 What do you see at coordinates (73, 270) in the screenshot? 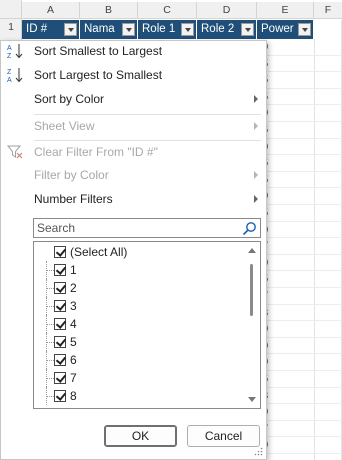
I see `list-item-label: 1` at bounding box center [73, 270].